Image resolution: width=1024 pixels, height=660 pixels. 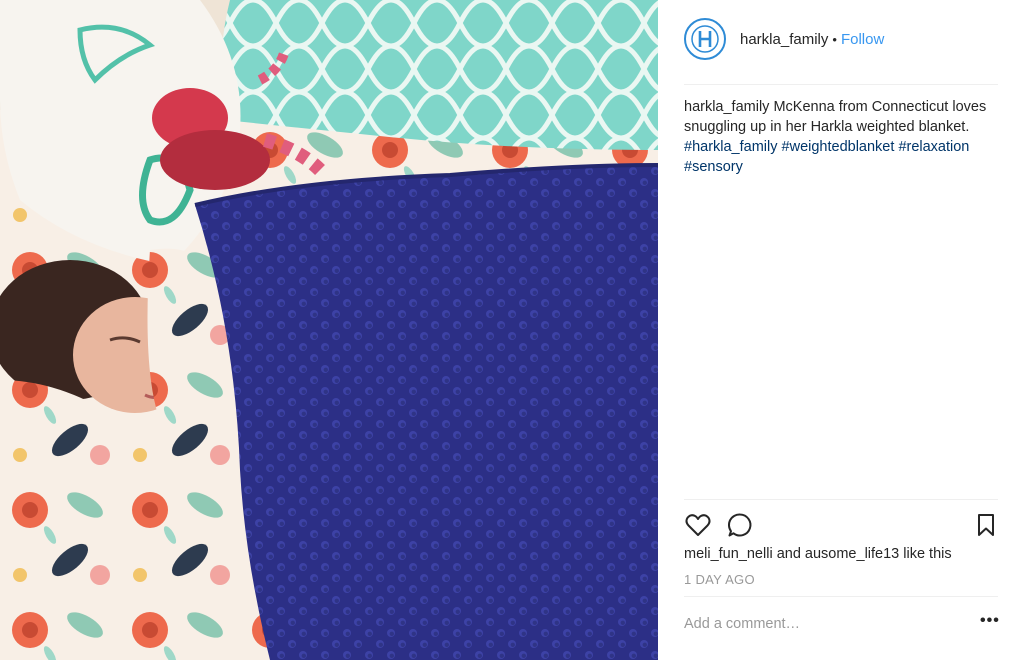 I want to click on hashtag-link: #relaxation, so click(x=933, y=147).